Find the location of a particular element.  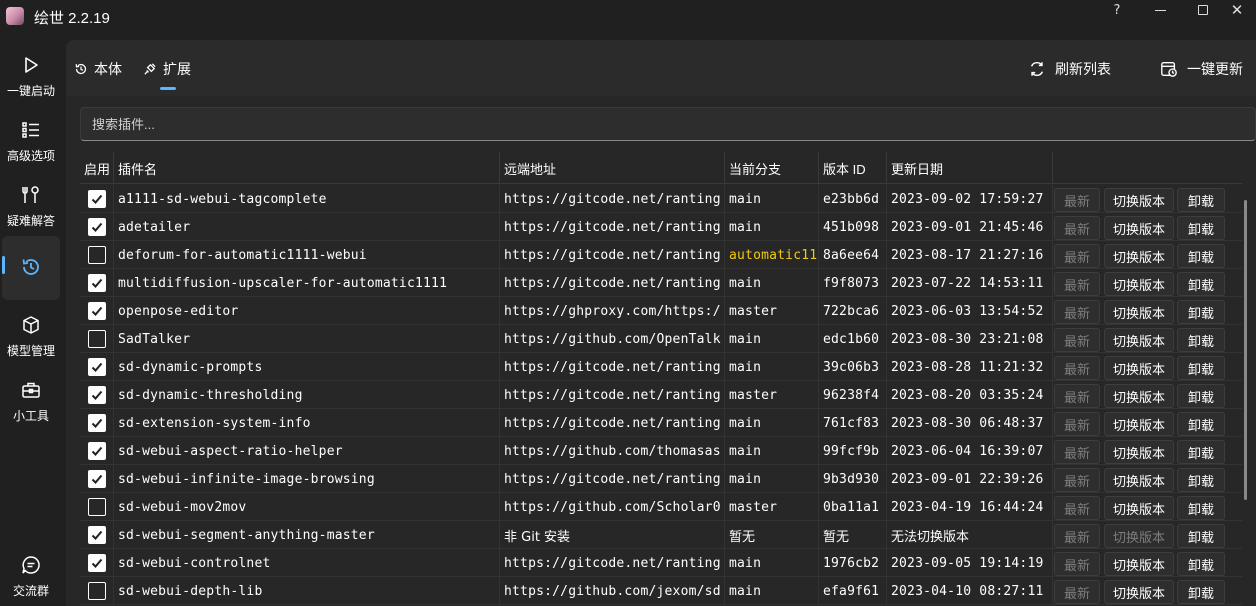

sidebar-item-community: 交流群 is located at coordinates (31, 575).